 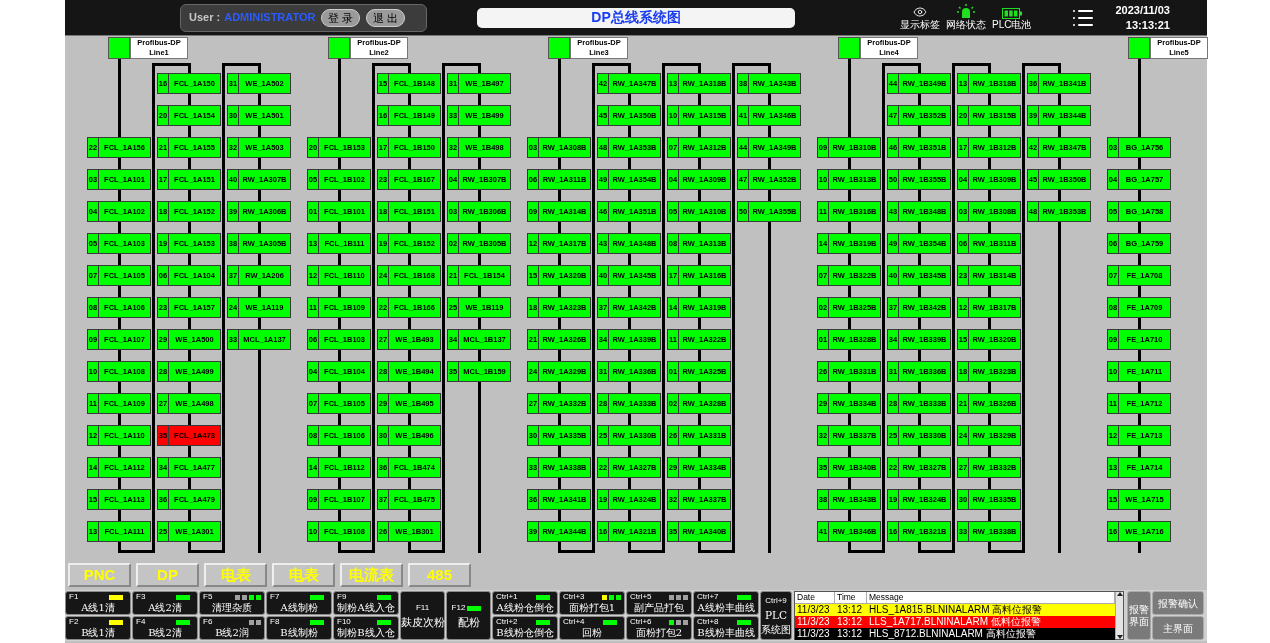 I want to click on function-key: Ctrl+1 A线粉仓倒仓, so click(x=525, y=603).